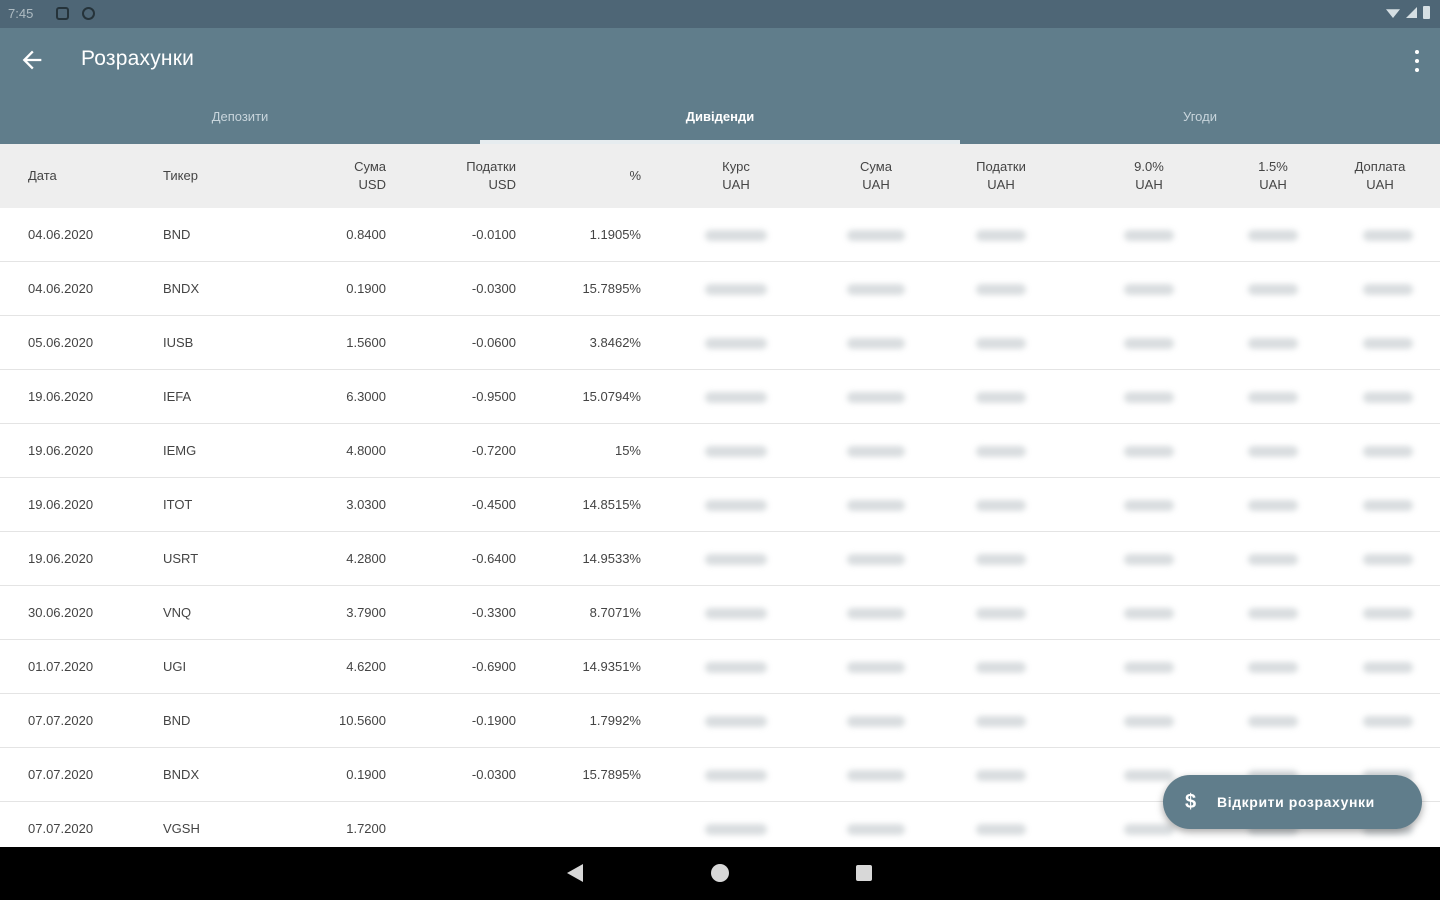 The height and width of the screenshot is (900, 1440). What do you see at coordinates (493, 666) in the screenshot?
I see `cell-tax-usd: -0.6900` at bounding box center [493, 666].